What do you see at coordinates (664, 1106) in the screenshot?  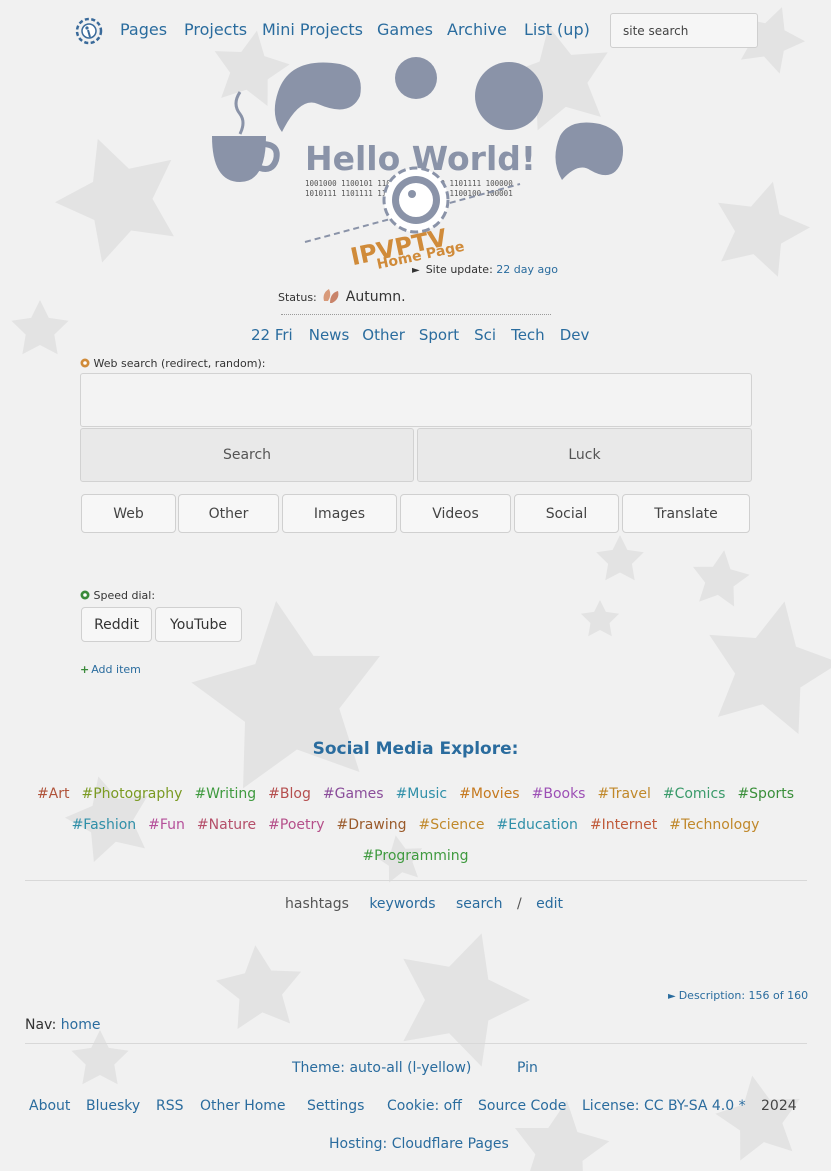 I see `footer-license: License: CC BY-SA 4.0 *` at bounding box center [664, 1106].